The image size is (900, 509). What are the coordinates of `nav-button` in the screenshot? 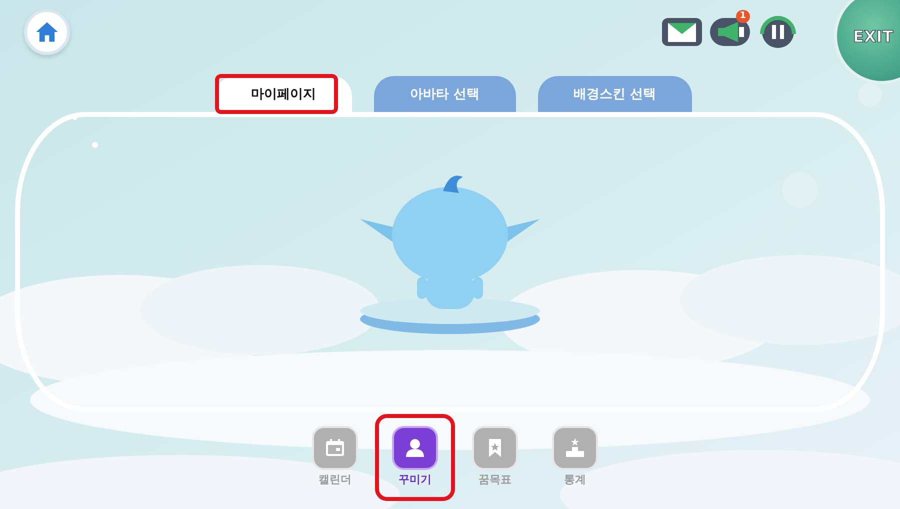 It's located at (415, 448).